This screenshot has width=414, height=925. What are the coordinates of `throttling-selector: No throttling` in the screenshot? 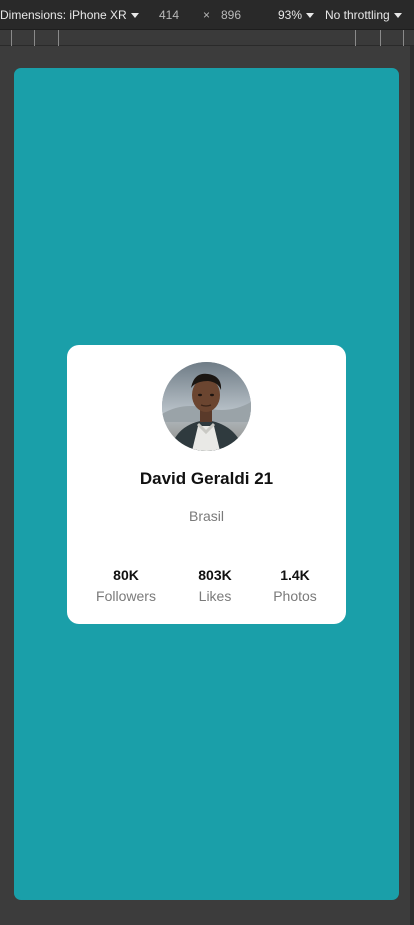 It's located at (363, 15).